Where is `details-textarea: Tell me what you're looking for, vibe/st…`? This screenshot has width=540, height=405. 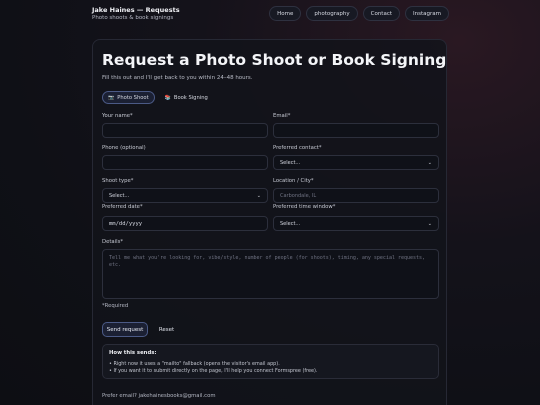
details-textarea: Tell me what you're looking for, vibe/st… is located at coordinates (270, 274).